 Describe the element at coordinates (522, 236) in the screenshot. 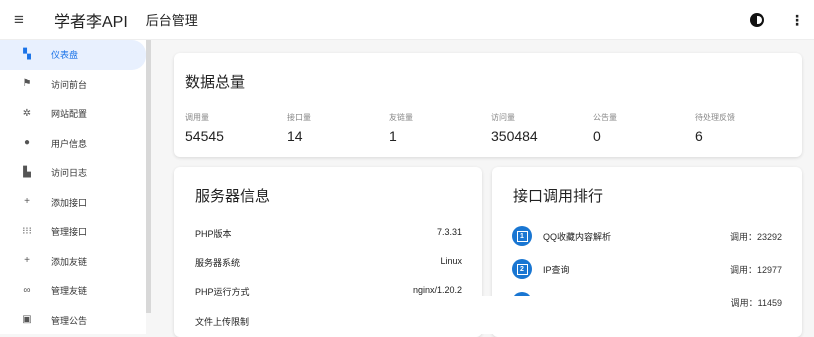

I see `rank-1-icon: 1` at that location.